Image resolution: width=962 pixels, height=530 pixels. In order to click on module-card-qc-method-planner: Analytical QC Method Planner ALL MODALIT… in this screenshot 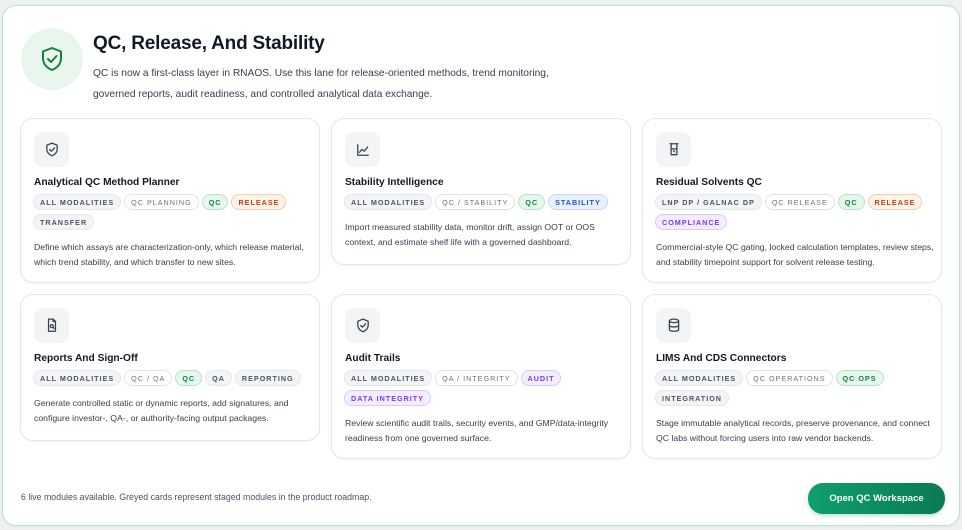, I will do `click(170, 200)`.